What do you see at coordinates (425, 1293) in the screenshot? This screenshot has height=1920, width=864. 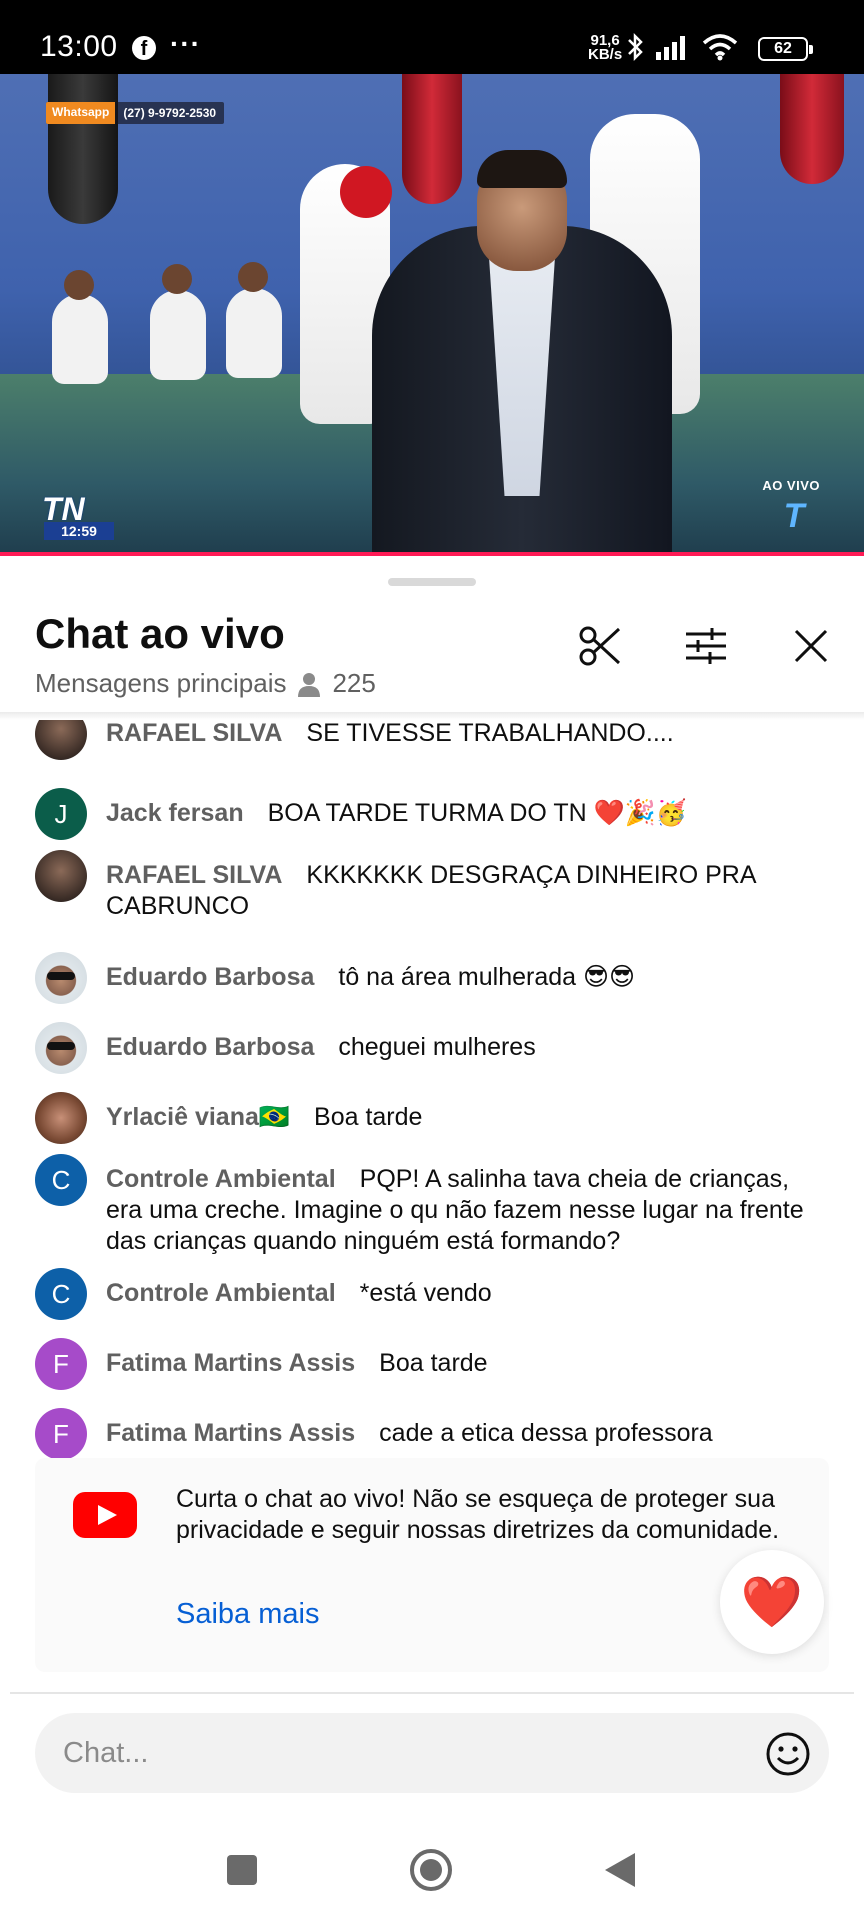 I see `message-text: *está vendo` at bounding box center [425, 1293].